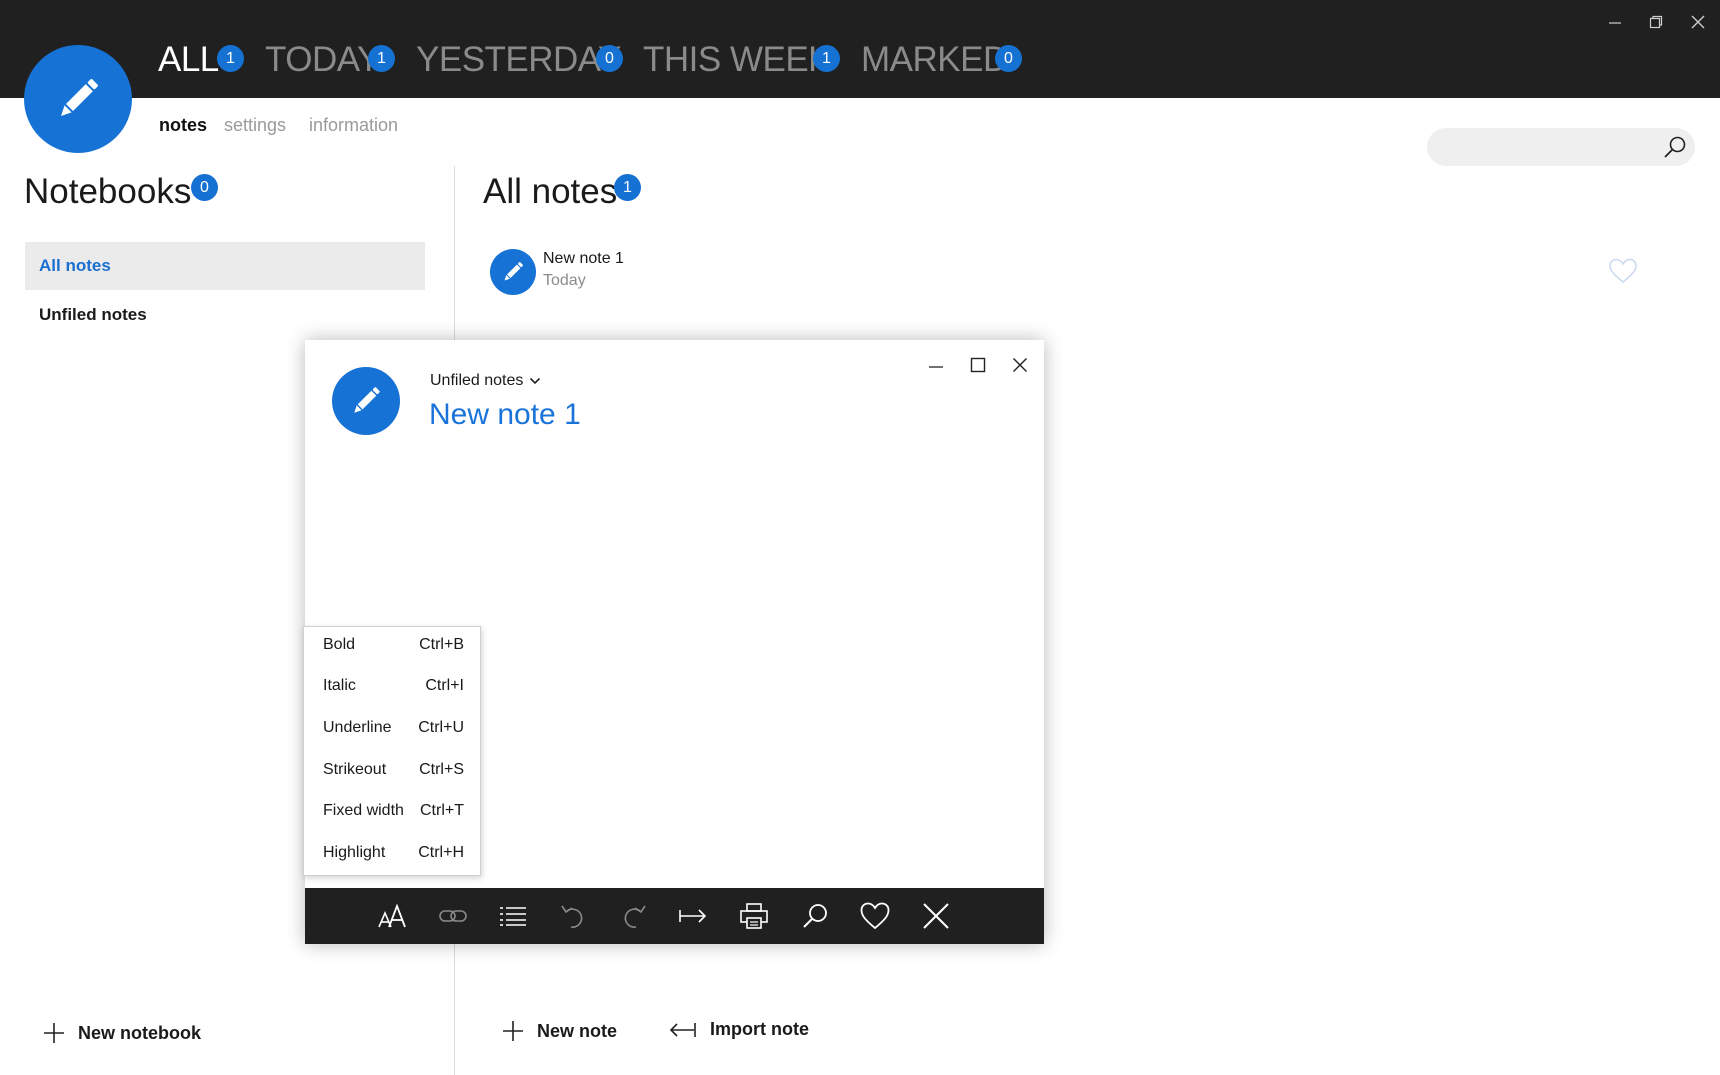  I want to click on editor-close-button, so click(1020, 365).